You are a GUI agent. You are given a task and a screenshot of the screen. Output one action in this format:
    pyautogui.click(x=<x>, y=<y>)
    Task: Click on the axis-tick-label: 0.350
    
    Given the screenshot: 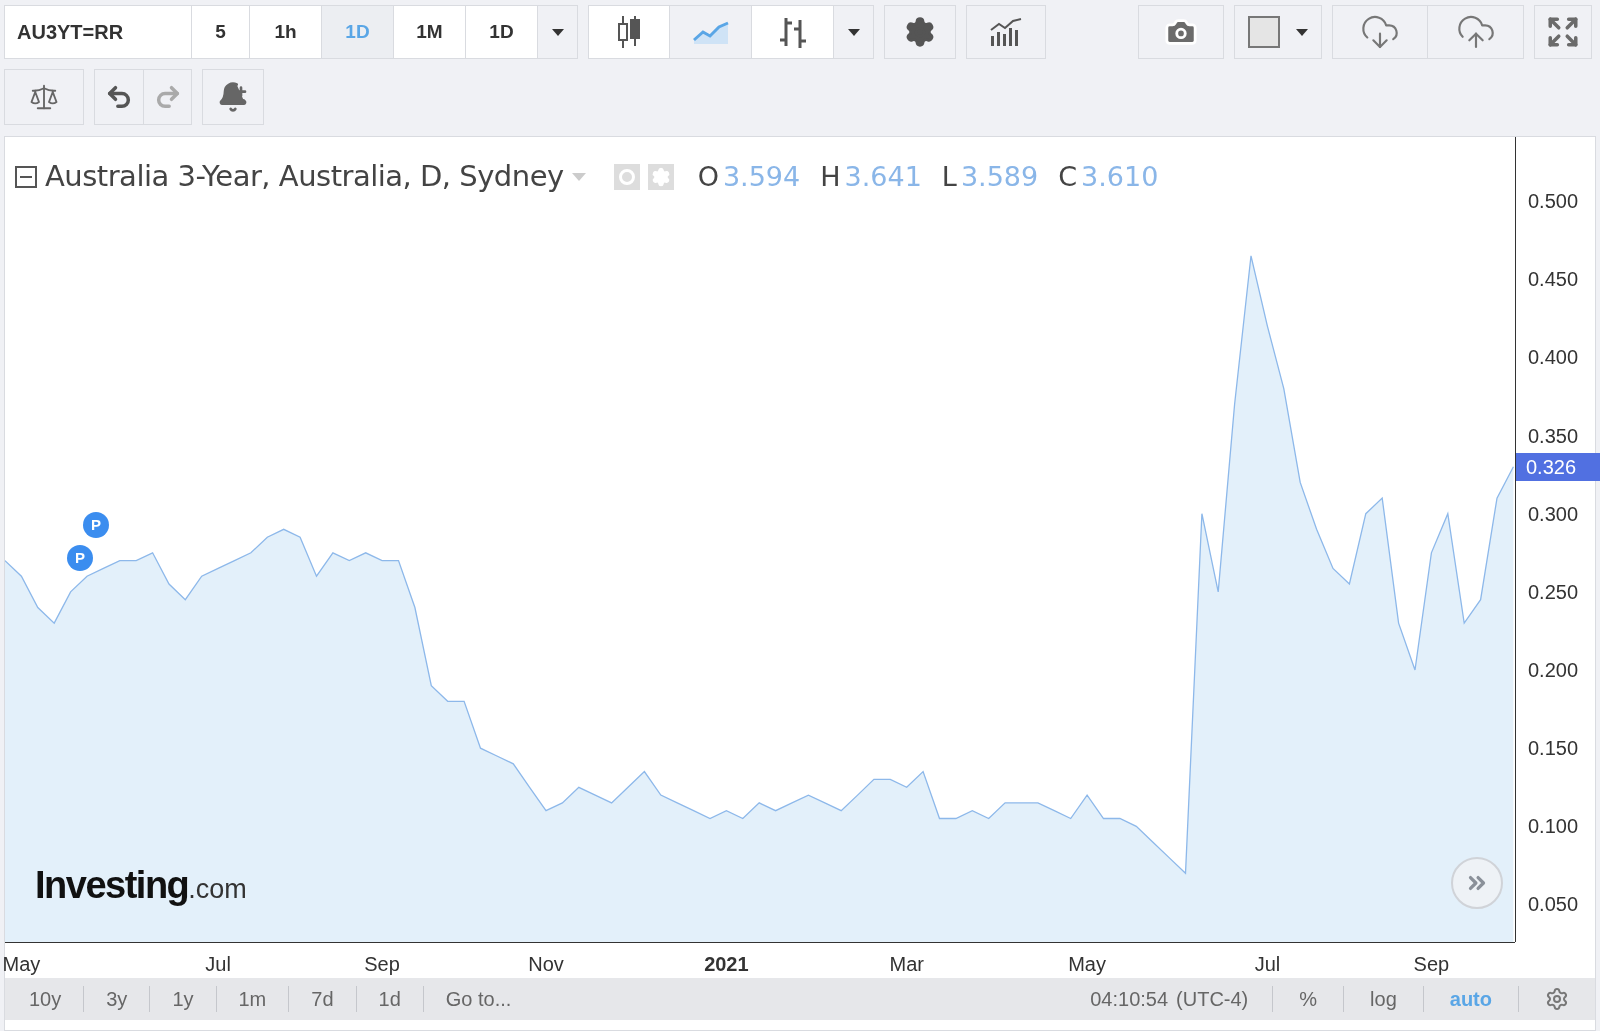 What is the action you would take?
    pyautogui.click(x=1553, y=435)
    